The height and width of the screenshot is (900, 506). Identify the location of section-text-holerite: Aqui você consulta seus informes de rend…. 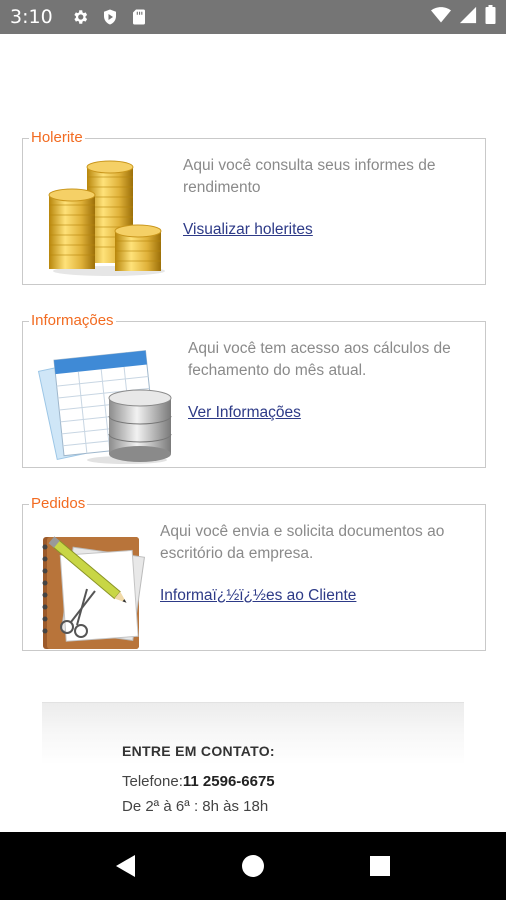
(309, 176).